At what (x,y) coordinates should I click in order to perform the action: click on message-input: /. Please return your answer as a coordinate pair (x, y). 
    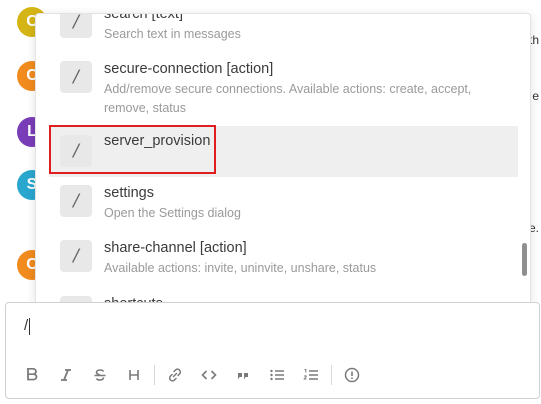
    Looking at the image, I should click on (27, 326).